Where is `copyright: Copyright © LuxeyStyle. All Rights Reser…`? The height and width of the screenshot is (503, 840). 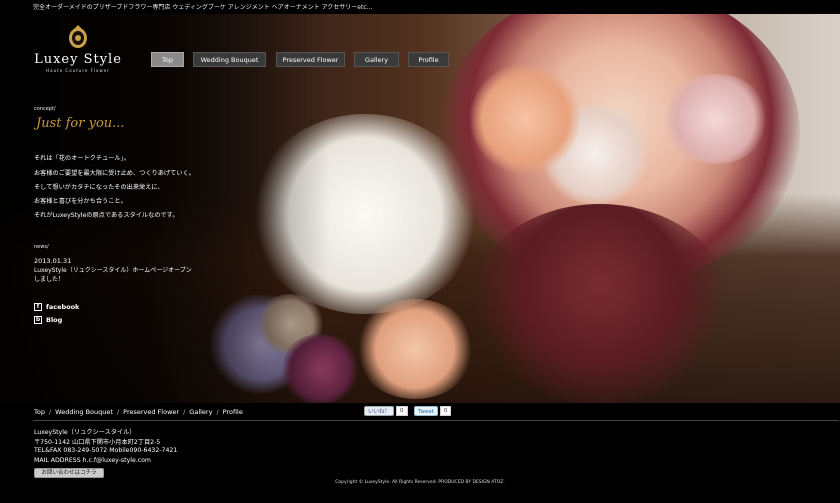
copyright: Copyright © LuxeyStyle. All Rights Reser… is located at coordinates (420, 482).